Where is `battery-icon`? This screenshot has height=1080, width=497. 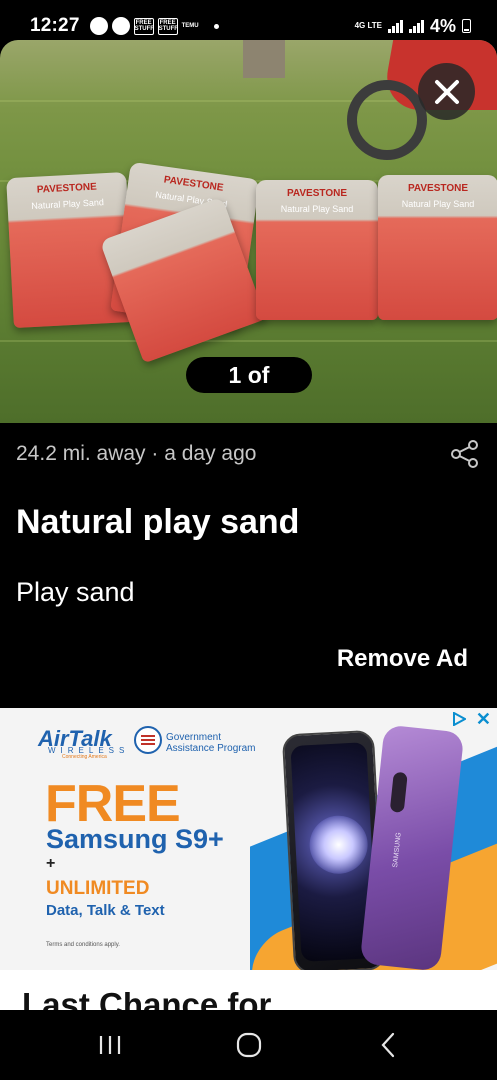 battery-icon is located at coordinates (466, 26).